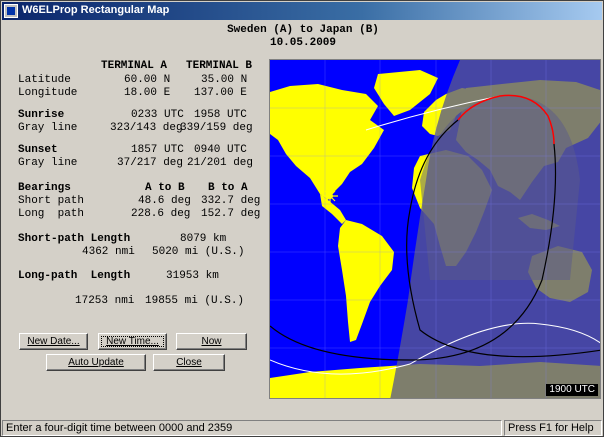 The width and height of the screenshot is (604, 437). Describe the element at coordinates (203, 239) in the screenshot. I see `short-length-km: 8079 km` at that location.